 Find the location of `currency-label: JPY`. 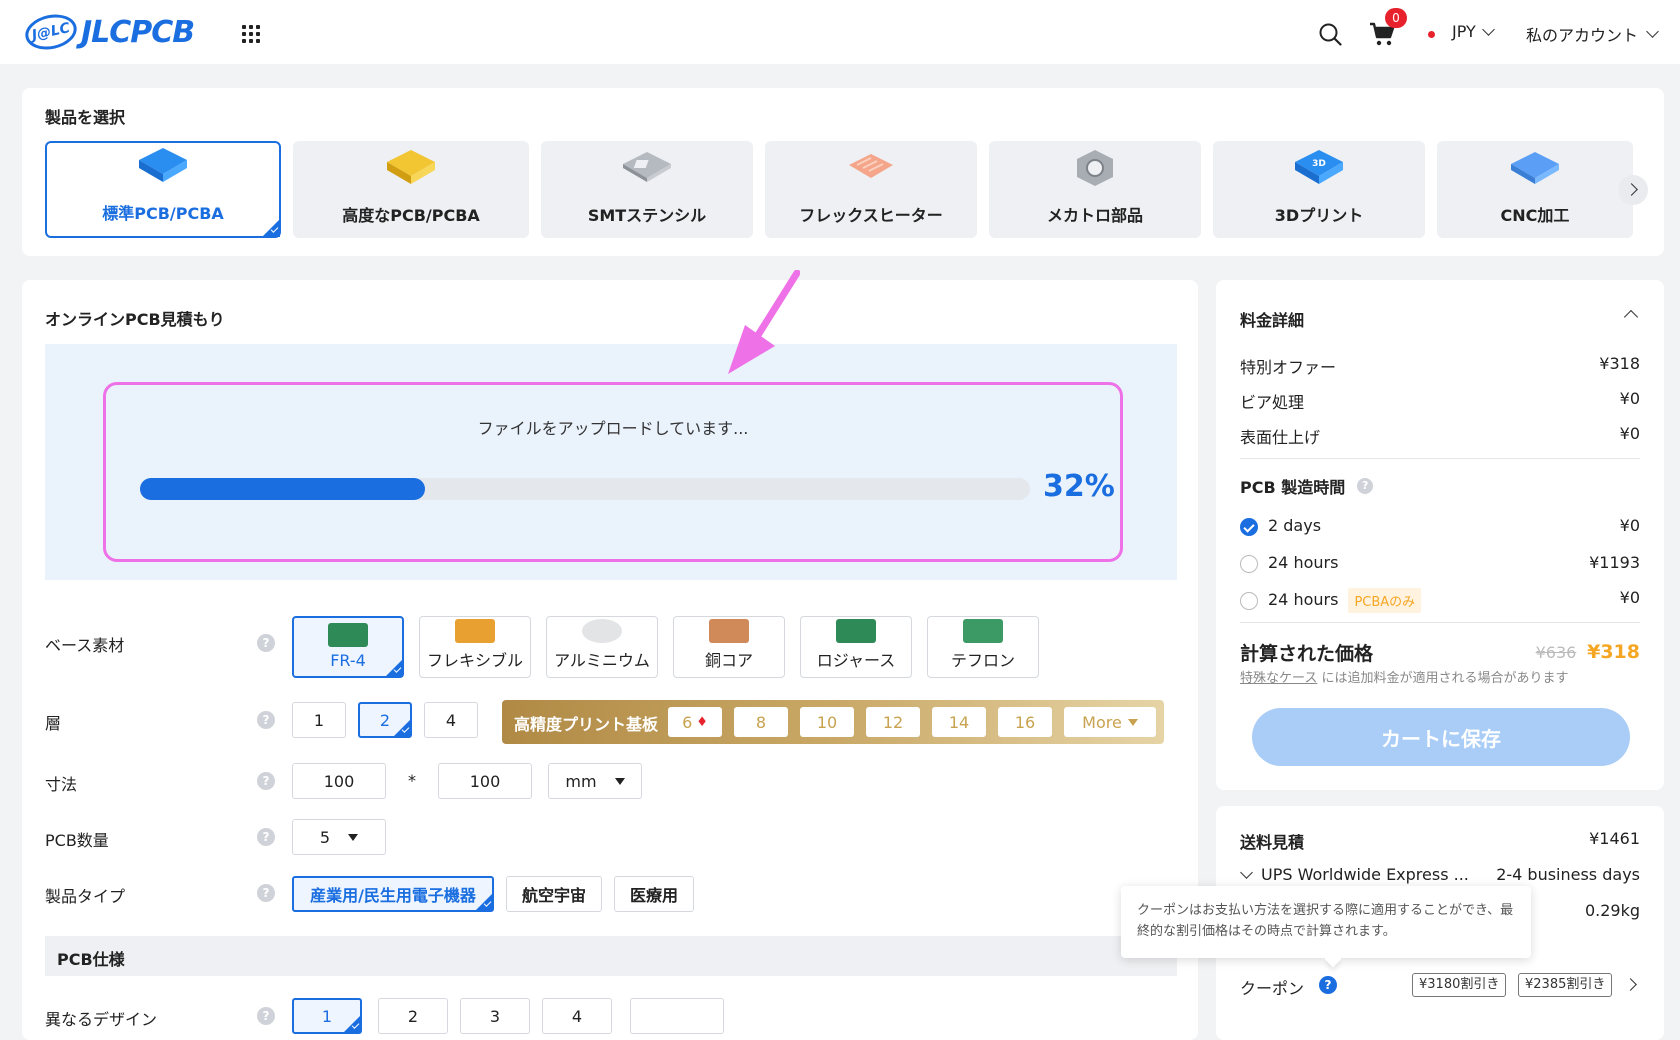

currency-label: JPY is located at coordinates (1464, 31).